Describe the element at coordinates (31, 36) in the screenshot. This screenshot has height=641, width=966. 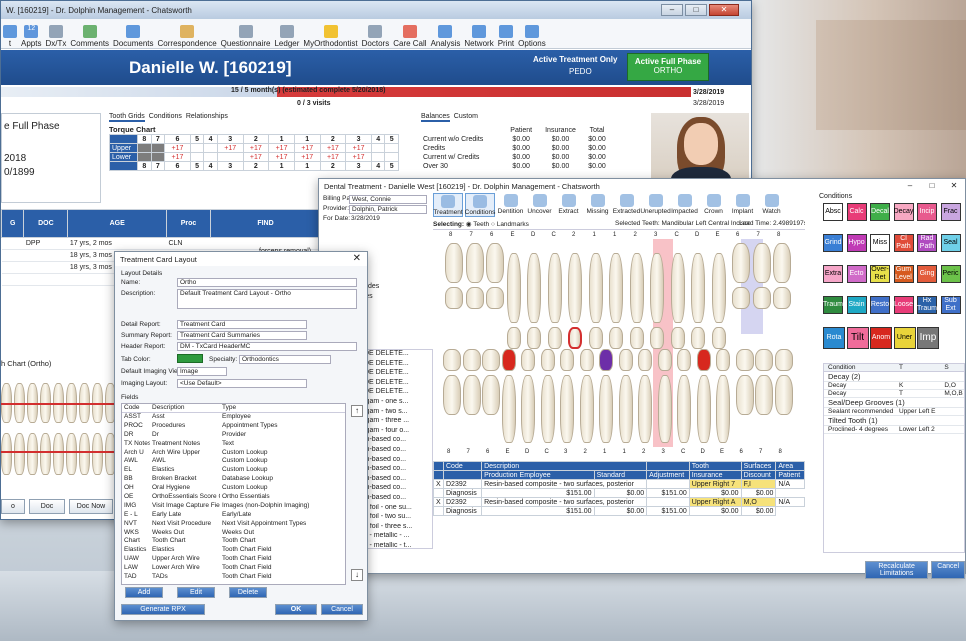
I see `toolbar-appts: 12 Appts` at that location.